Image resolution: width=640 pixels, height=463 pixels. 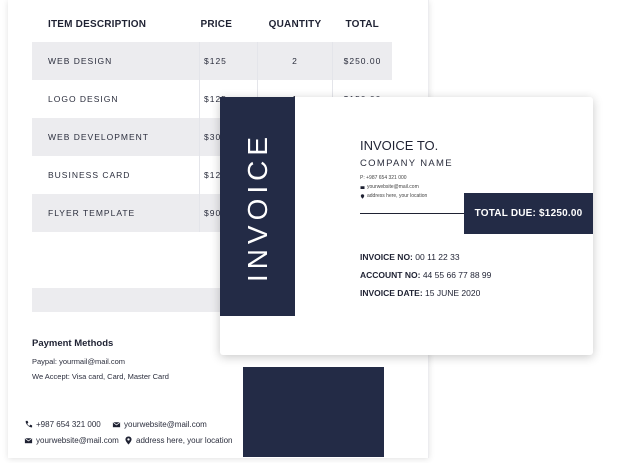 What do you see at coordinates (386, 257) in the screenshot?
I see `invoice-number-label: INVOICE NO:` at bounding box center [386, 257].